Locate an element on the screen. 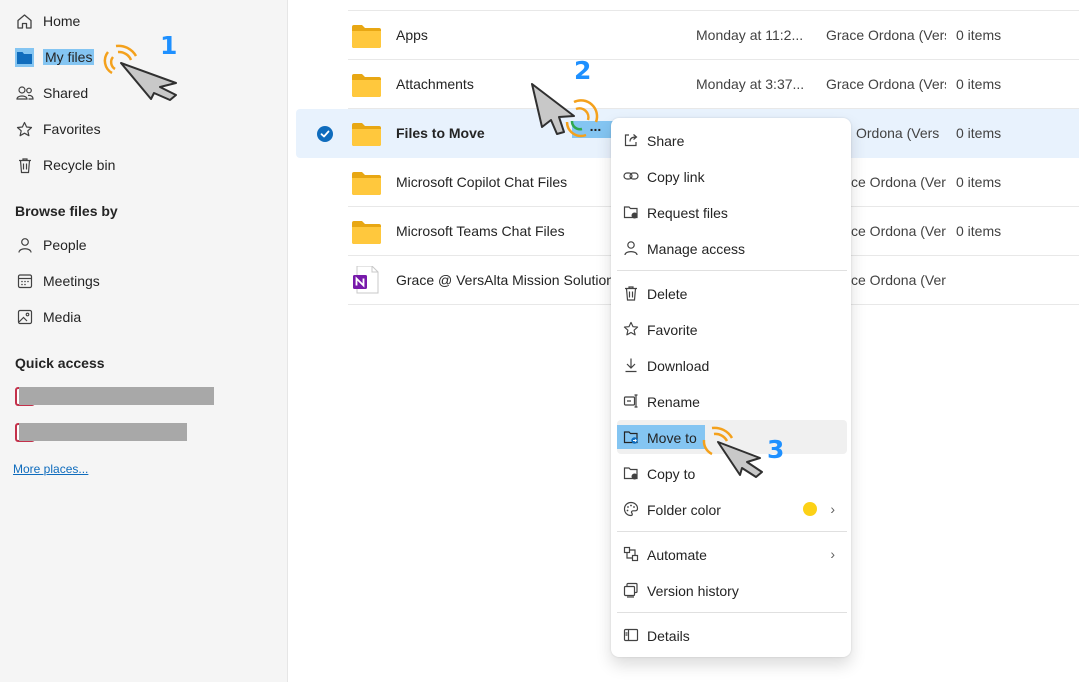 This screenshot has width=1079, height=682. menu-item-version-history: Version history is located at coordinates (732, 590).